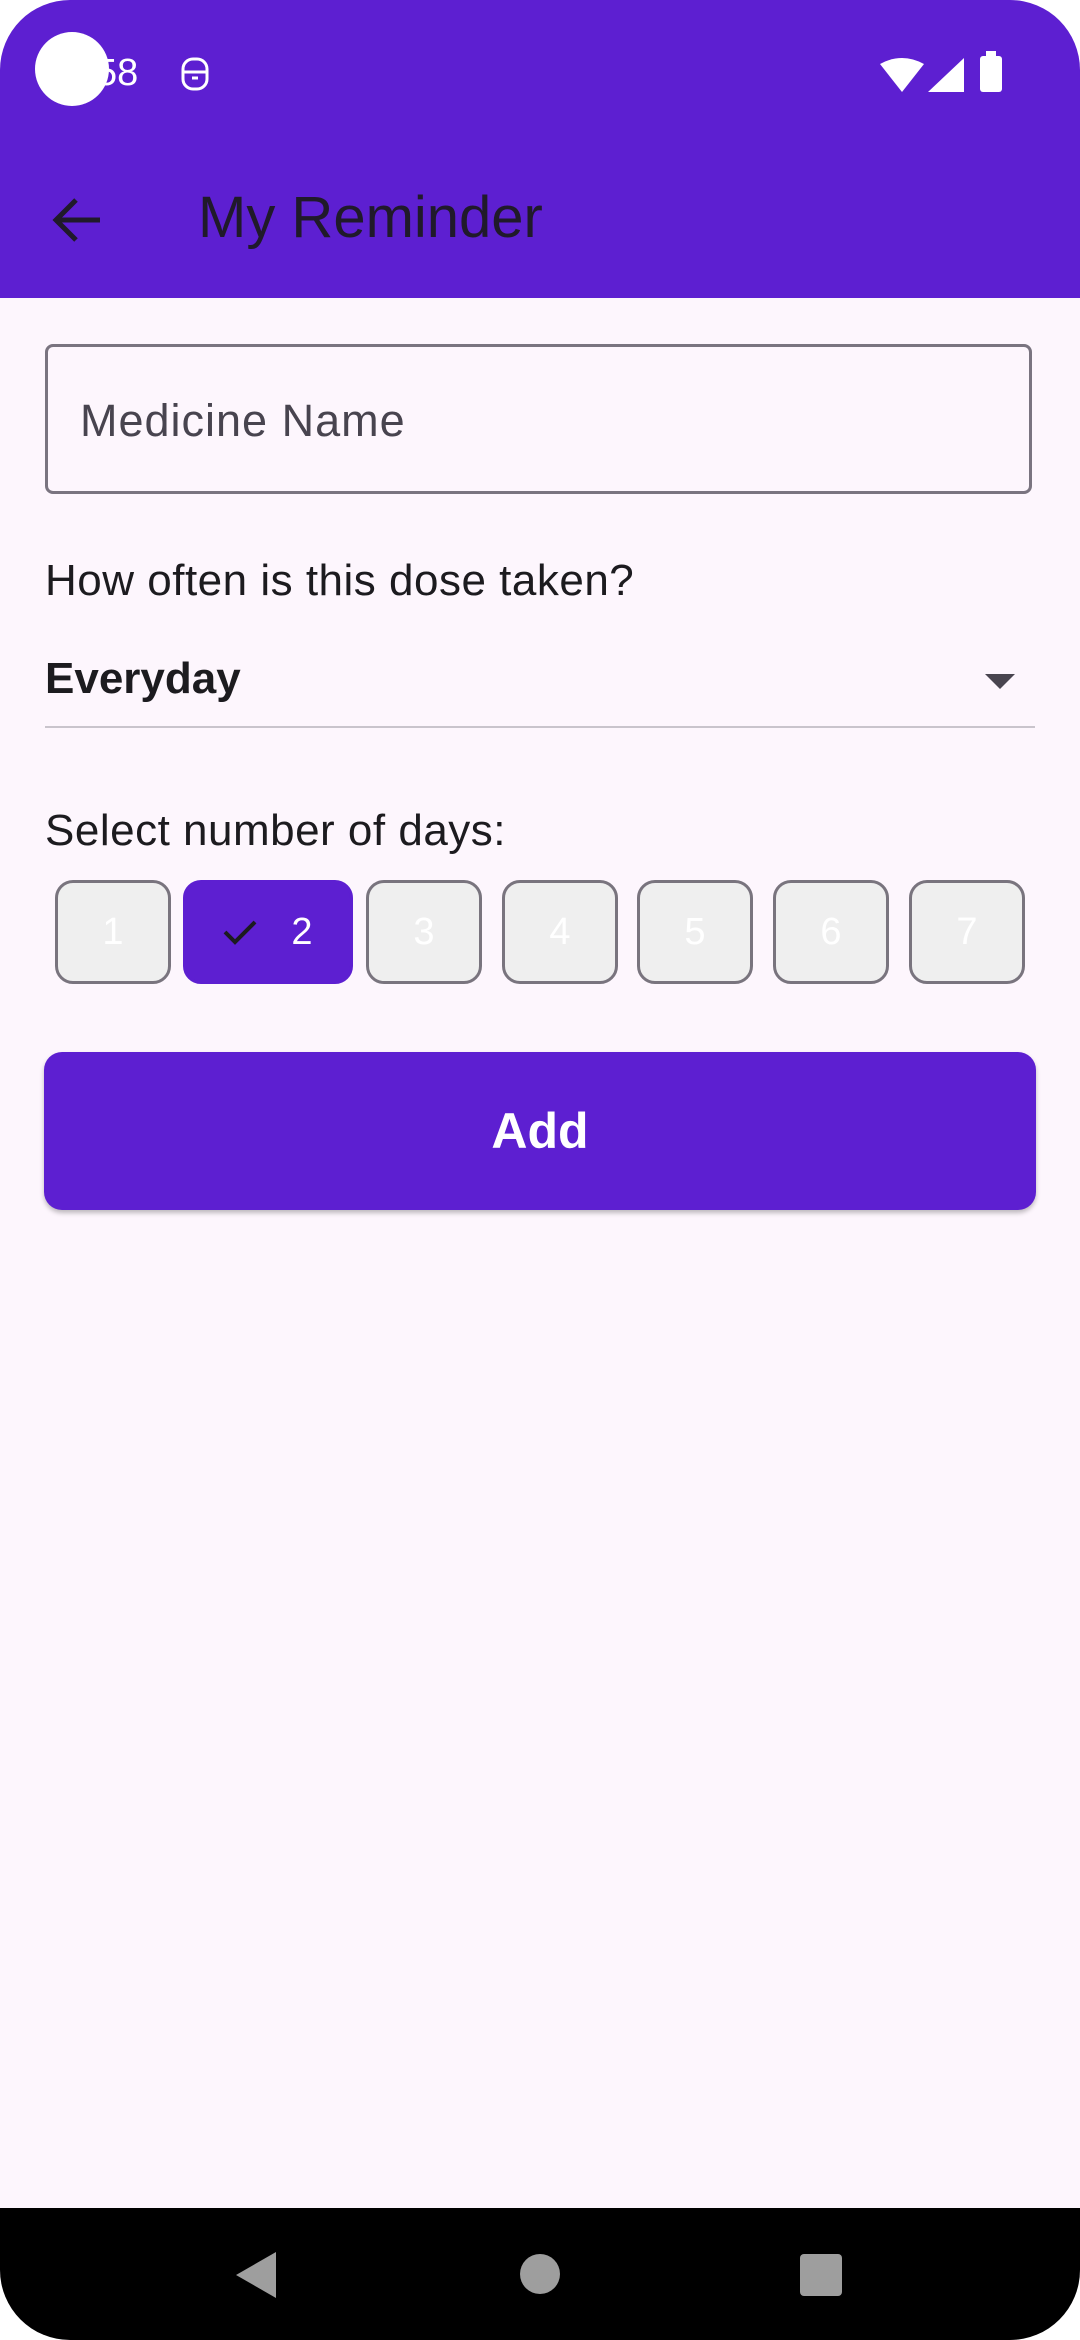 The width and height of the screenshot is (1080, 2340). I want to click on system-nav-bar, so click(540, 2274).